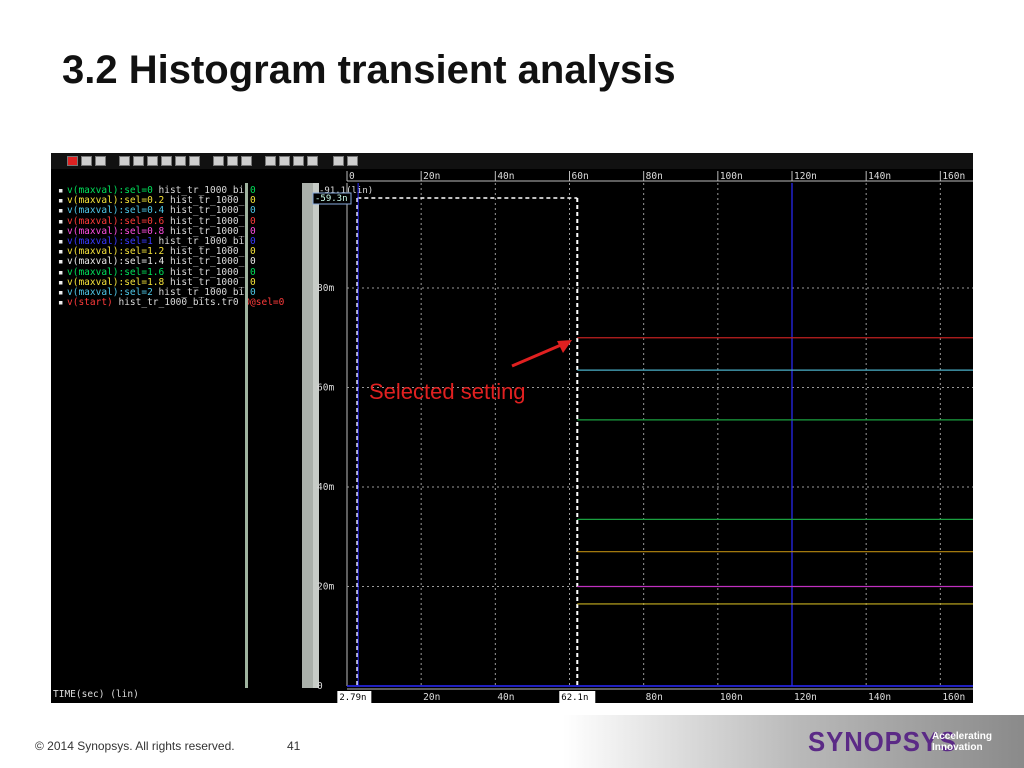 The width and height of the screenshot is (1024, 768). What do you see at coordinates (325, 288) in the screenshot?
I see `y-tick-label: 80m` at bounding box center [325, 288].